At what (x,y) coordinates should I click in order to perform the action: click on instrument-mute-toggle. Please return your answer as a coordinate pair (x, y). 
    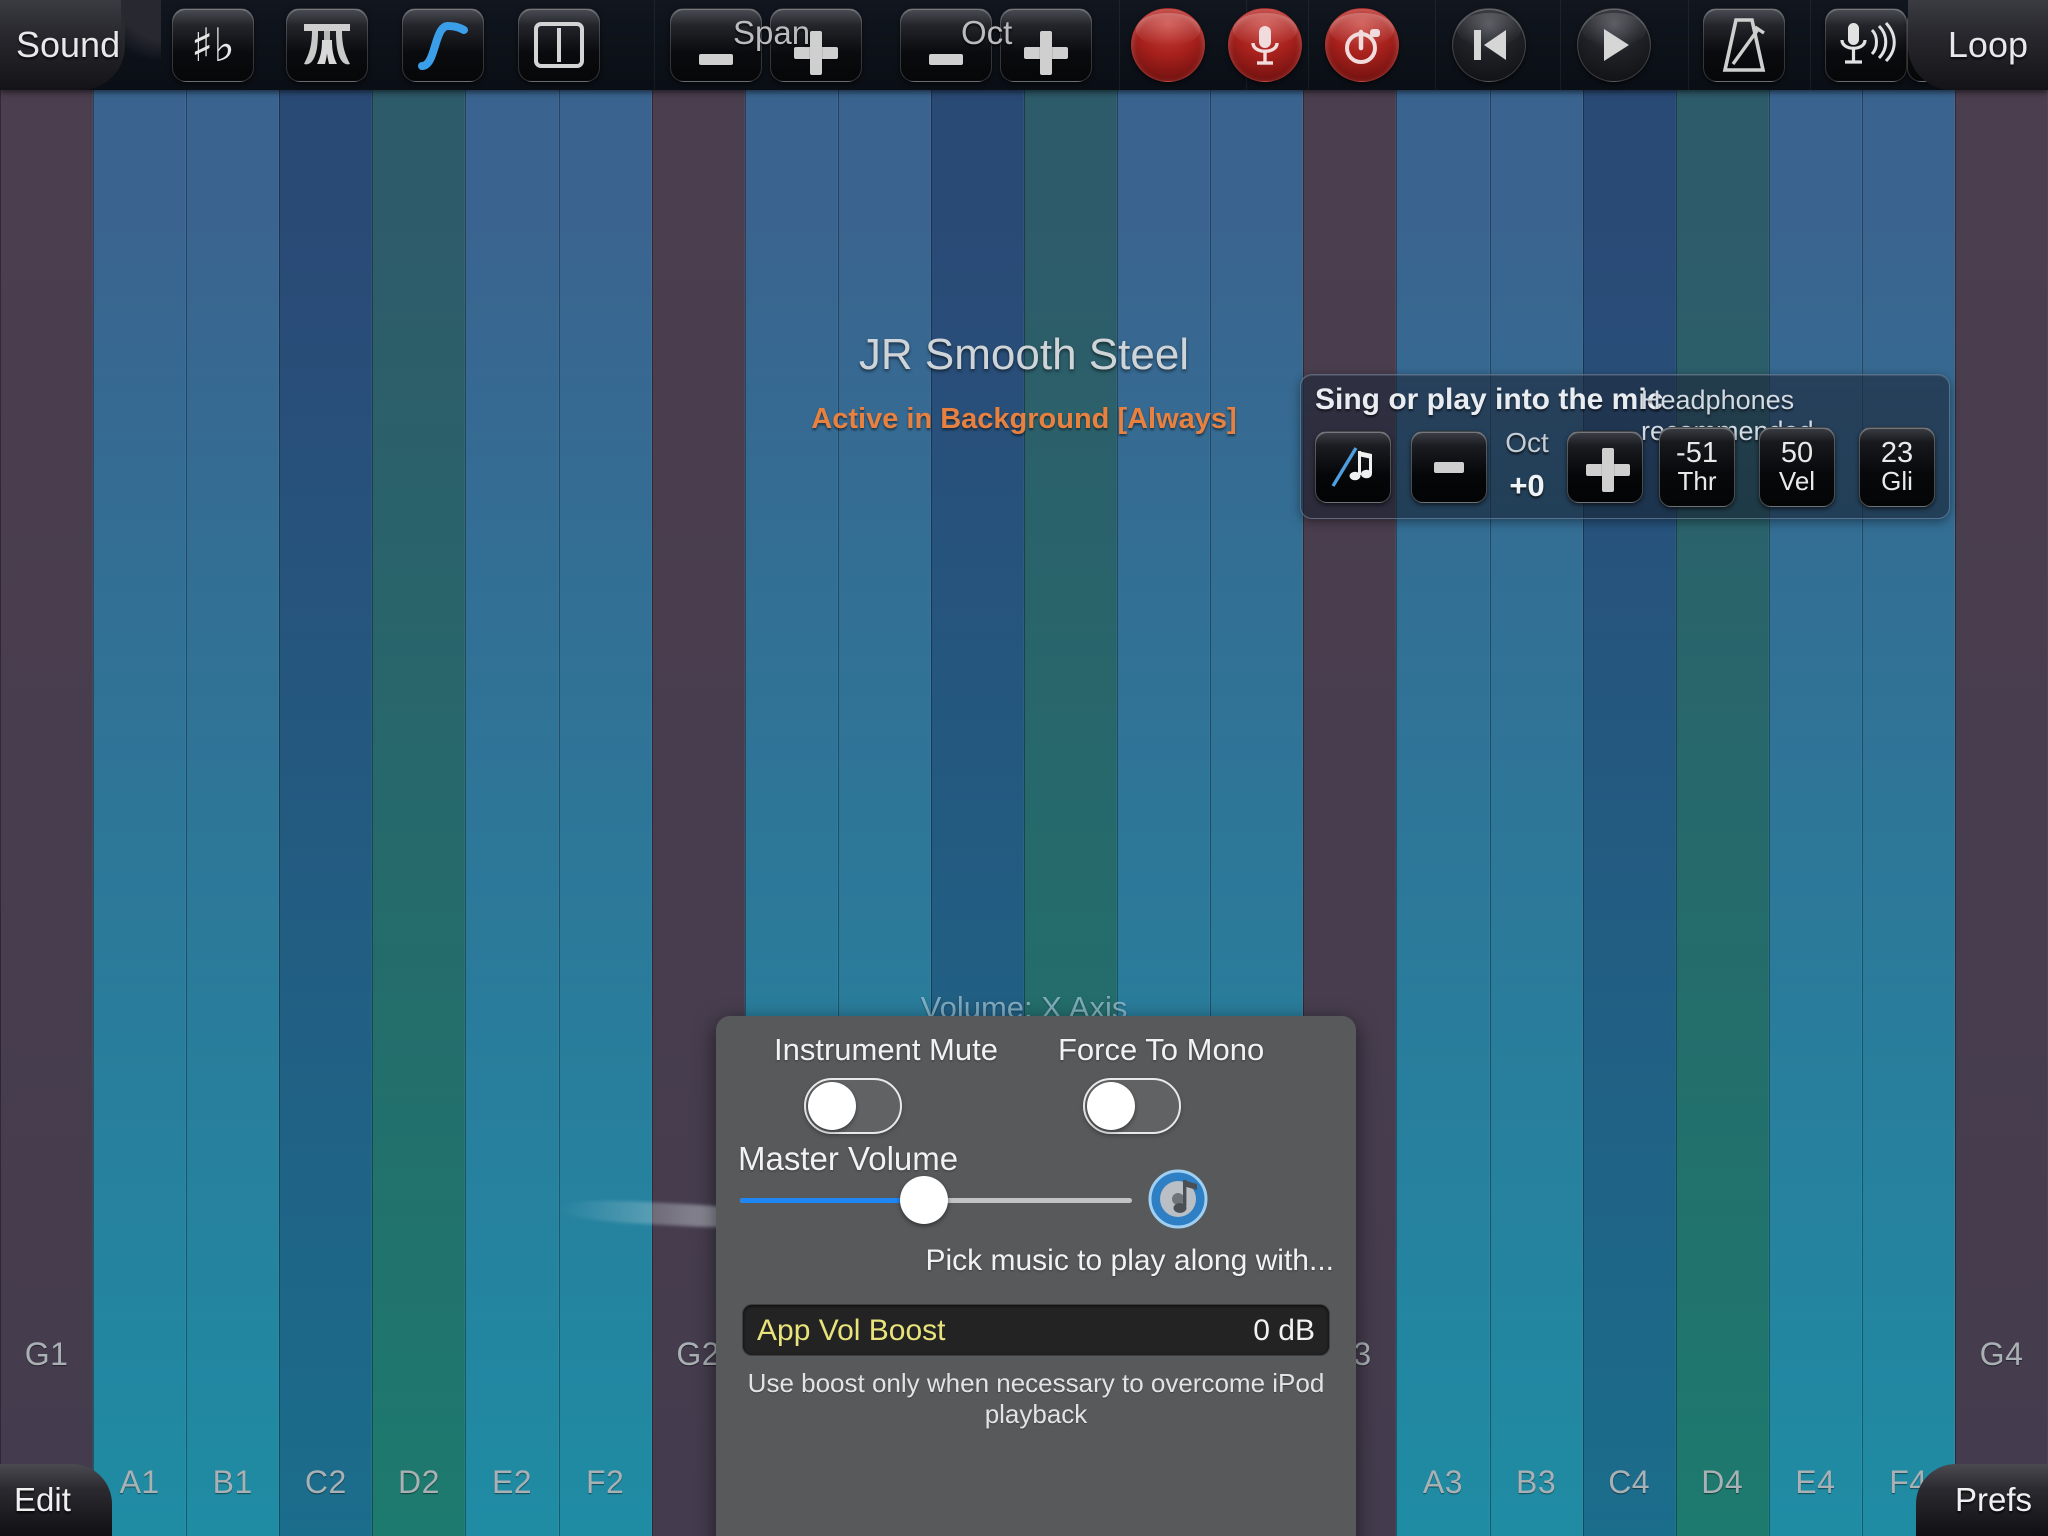
    Looking at the image, I should click on (853, 1106).